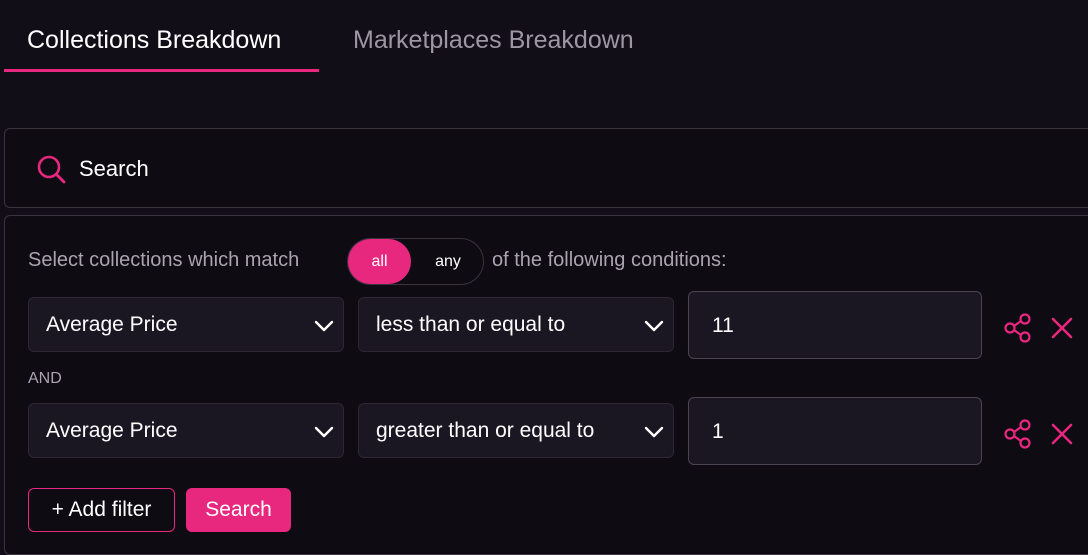 This screenshot has height=555, width=1088. I want to click on search-button: Search, so click(238, 510).